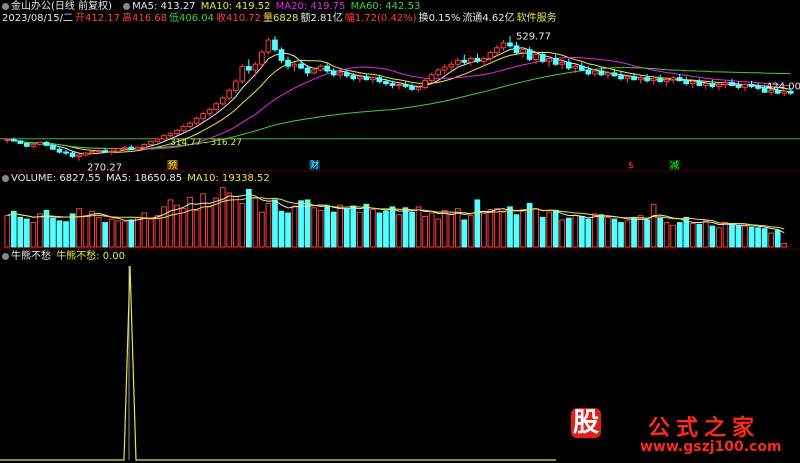 This screenshot has width=800, height=463. I want to click on indicator-header: 牛熊不愁 牛熊不愁: 0.00, so click(64, 257).